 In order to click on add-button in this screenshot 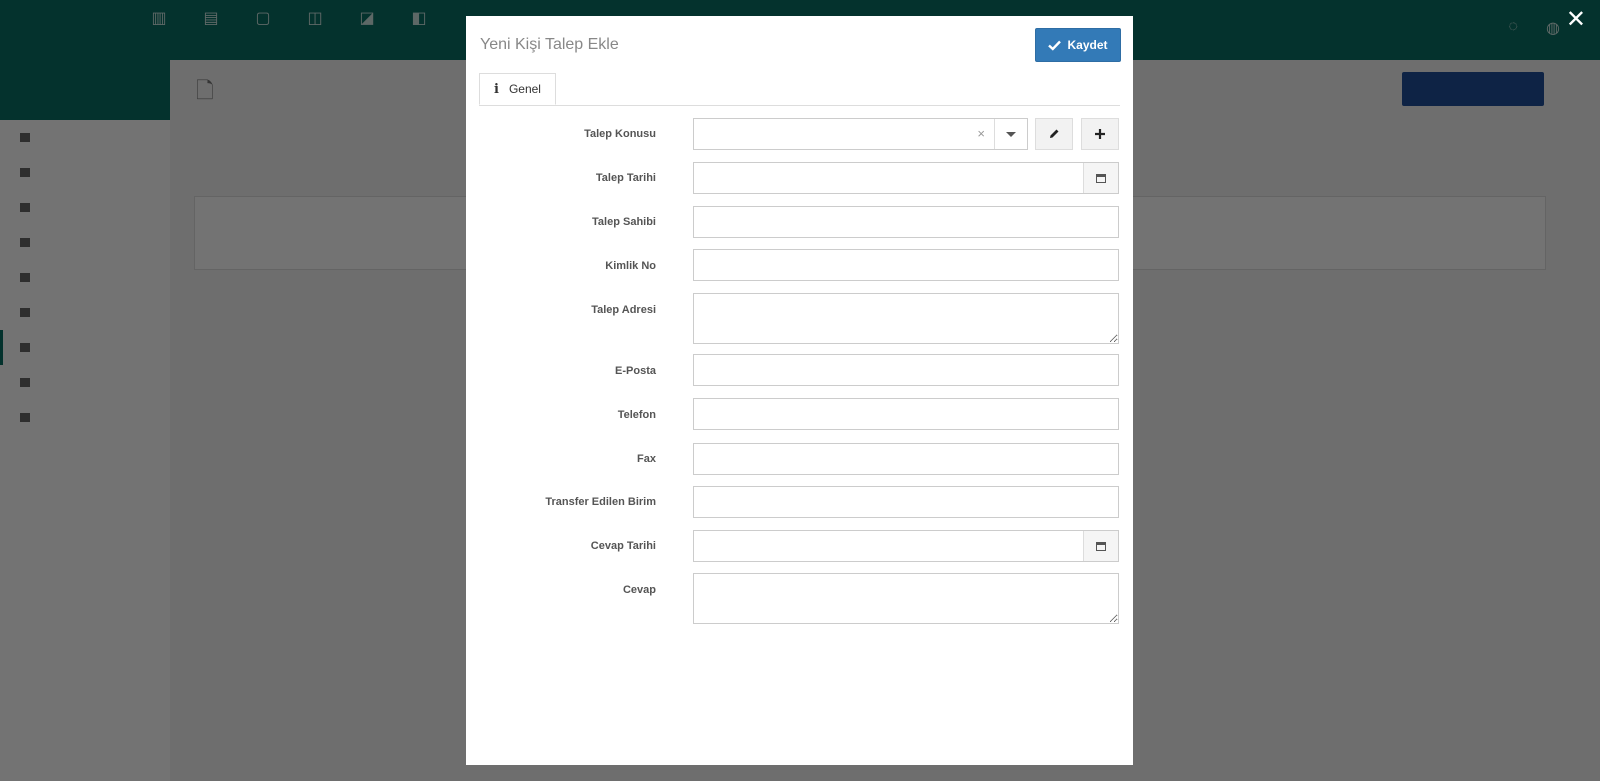, I will do `click(1100, 134)`.